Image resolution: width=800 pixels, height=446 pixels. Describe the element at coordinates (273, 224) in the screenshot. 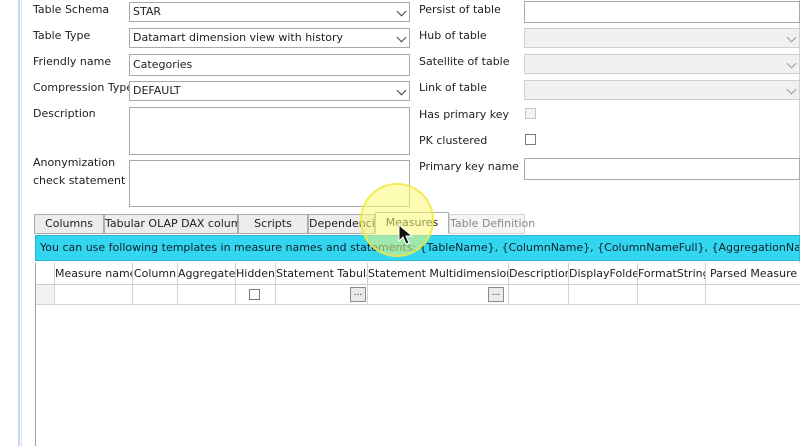

I see `tab-scripts: Scripts` at that location.